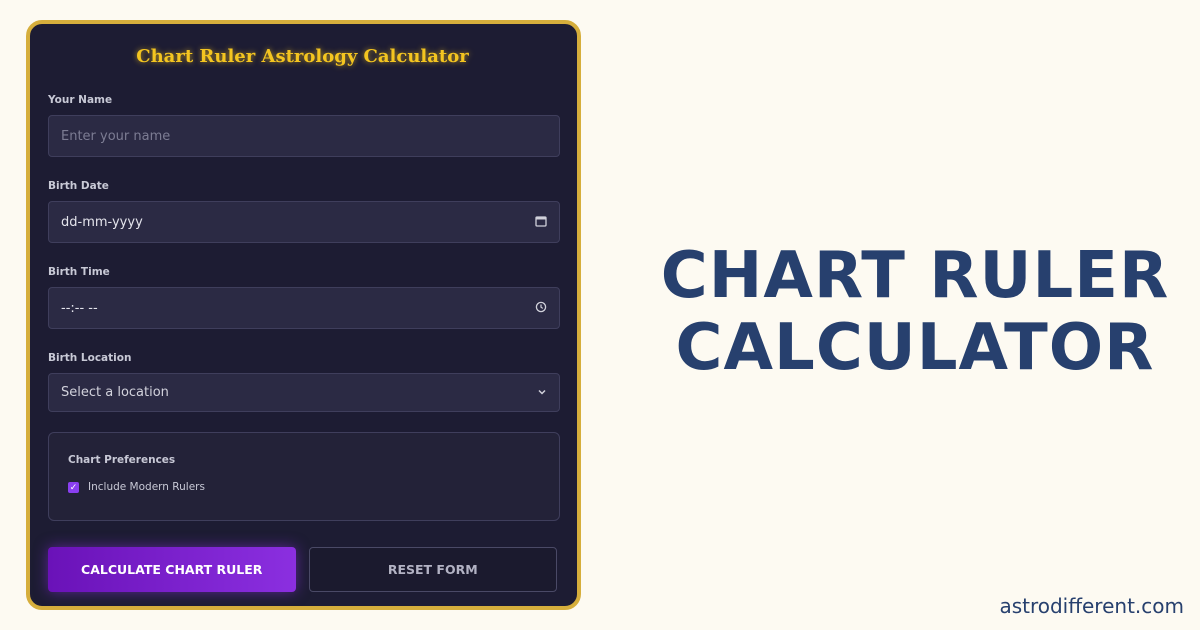  Describe the element at coordinates (304, 392) in the screenshot. I see `birth-location-select: Select a location` at that location.